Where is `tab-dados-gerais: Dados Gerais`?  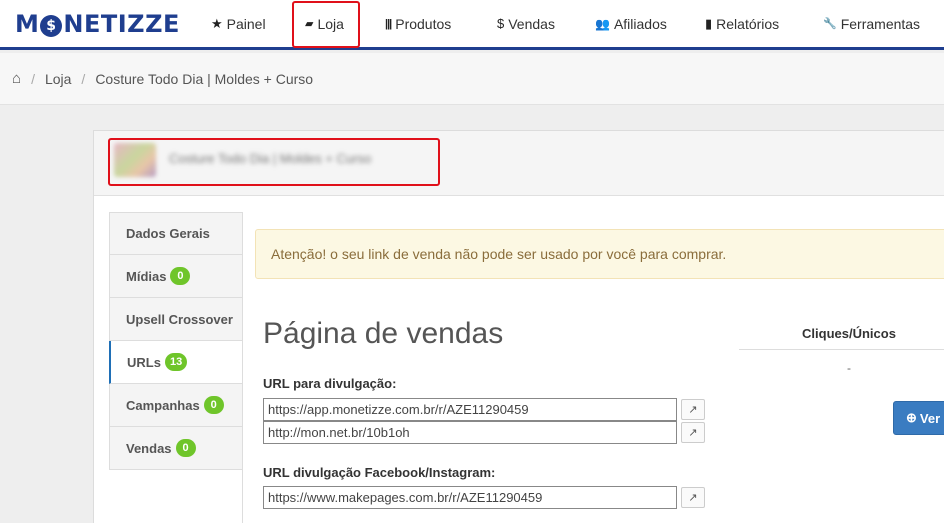 tab-dados-gerais: Dados Gerais is located at coordinates (176, 233).